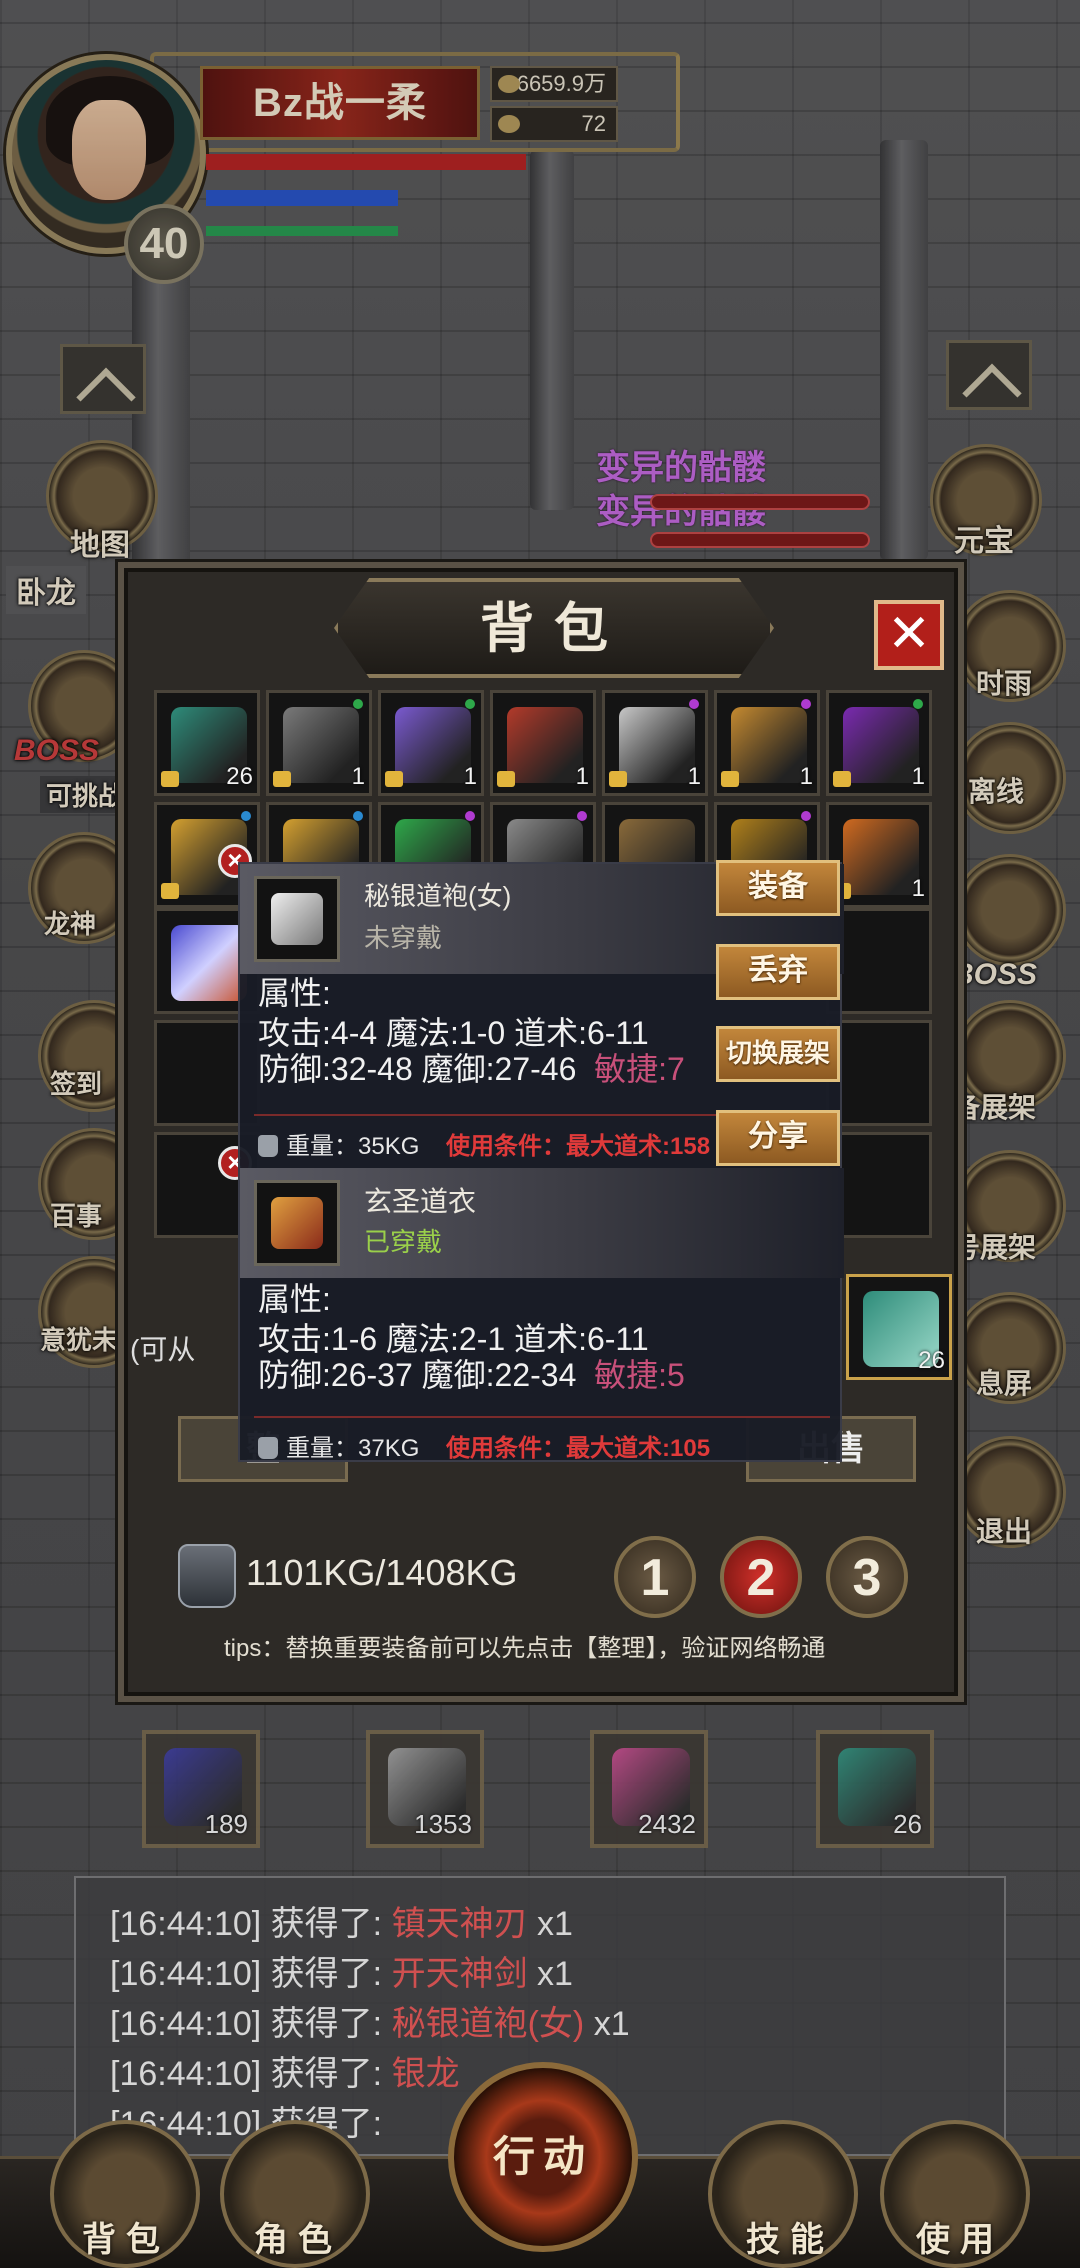 The width and height of the screenshot is (1080, 2268). I want to click on bag-nav-label: 背包, so click(126, 2240).